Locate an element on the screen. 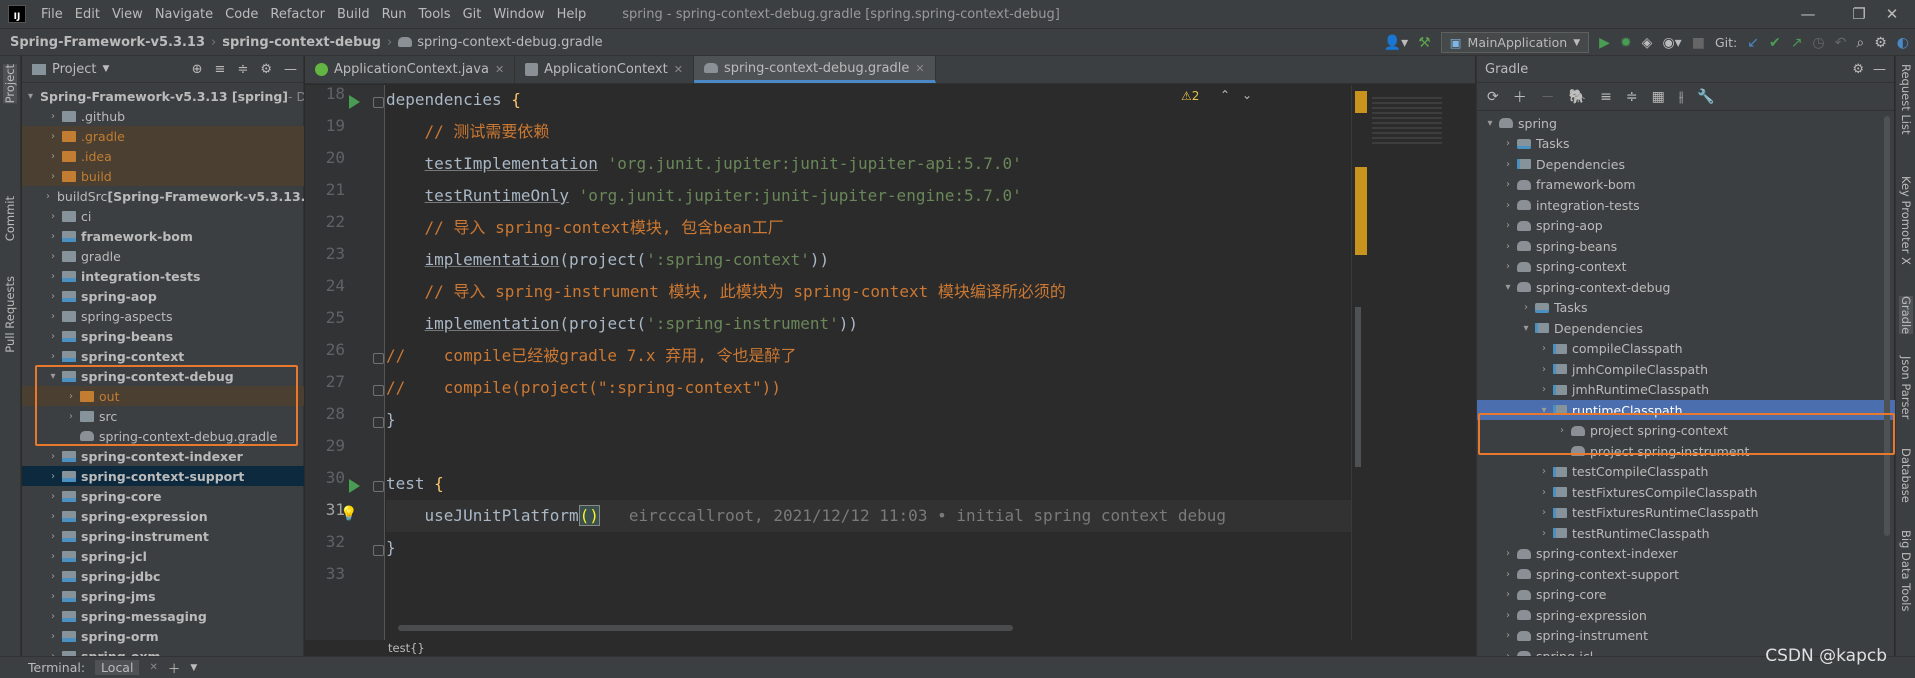 This screenshot has width=1915, height=678. gradle-tree-item: › spring-context is located at coordinates (1686, 267).